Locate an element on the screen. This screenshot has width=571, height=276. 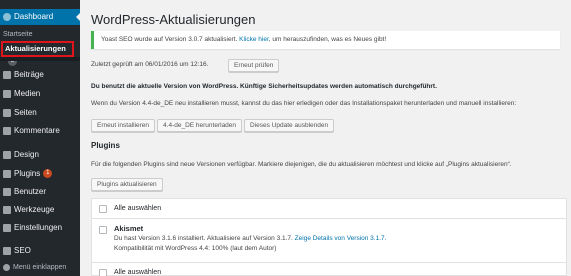
select-all-label: Alle auswählen is located at coordinates (137, 208).